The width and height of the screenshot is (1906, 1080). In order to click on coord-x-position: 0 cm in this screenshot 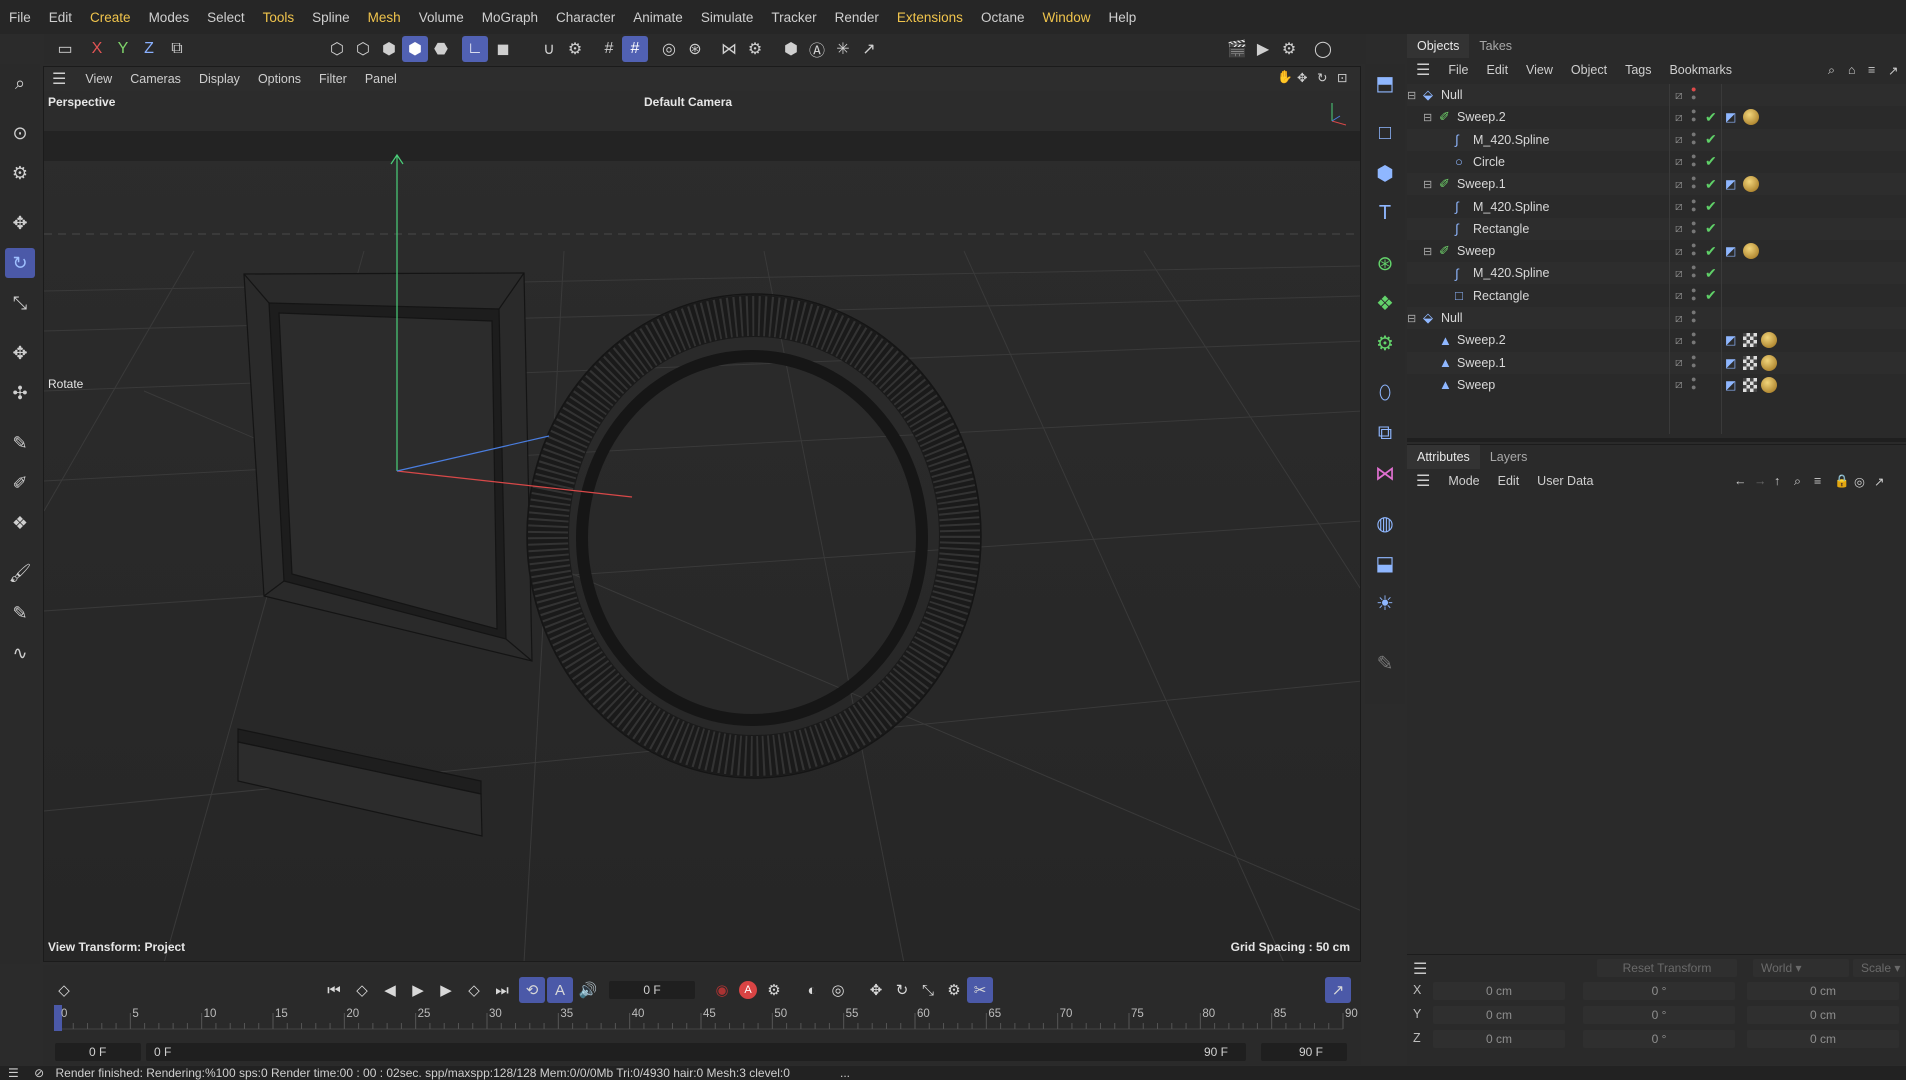, I will do `click(1499, 991)`.